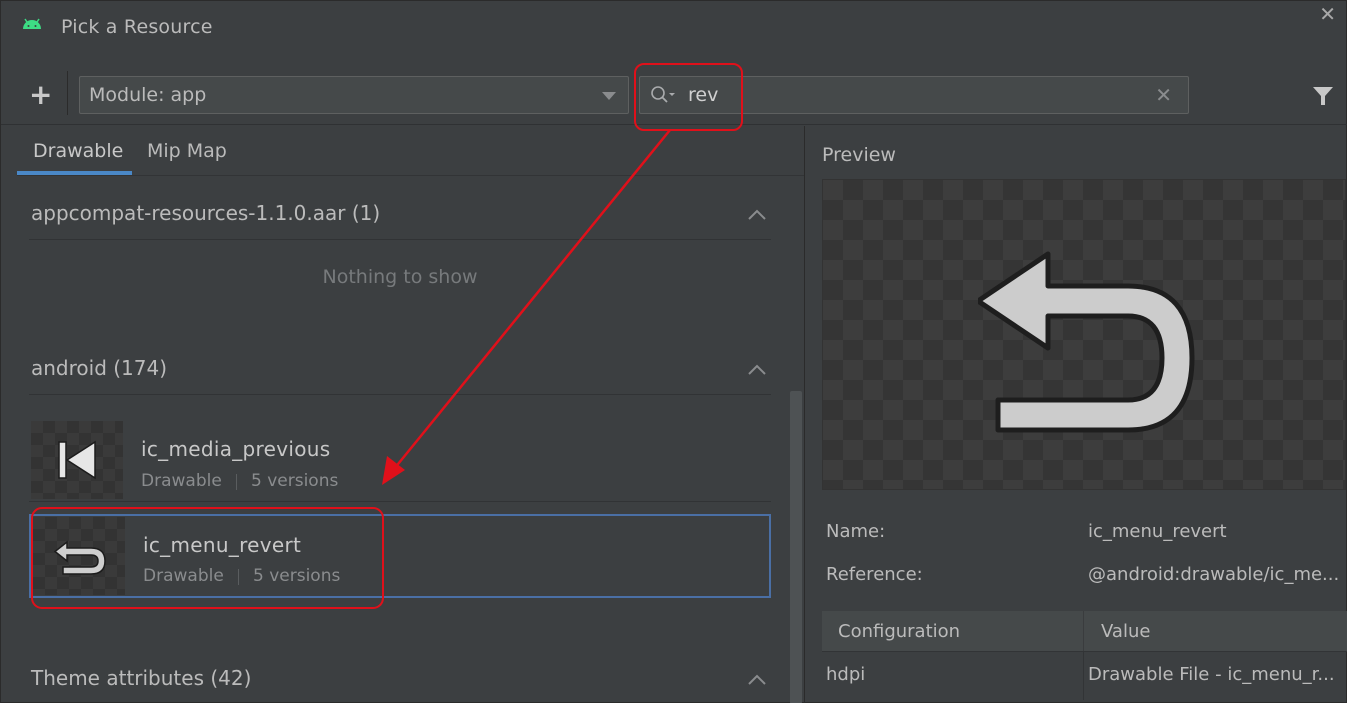 The height and width of the screenshot is (703, 1347). I want to click on window-title: Pick a Resource, so click(137, 27).